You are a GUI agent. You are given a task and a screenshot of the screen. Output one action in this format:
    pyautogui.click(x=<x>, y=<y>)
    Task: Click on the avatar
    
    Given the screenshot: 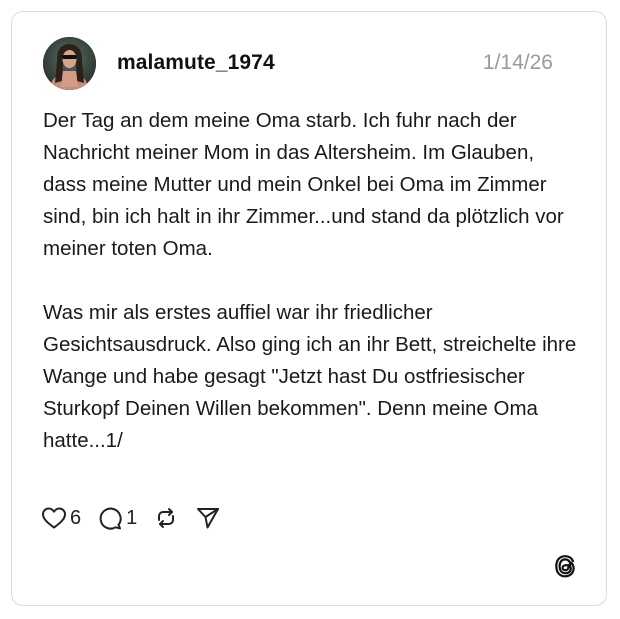 What is the action you would take?
    pyautogui.click(x=69, y=63)
    